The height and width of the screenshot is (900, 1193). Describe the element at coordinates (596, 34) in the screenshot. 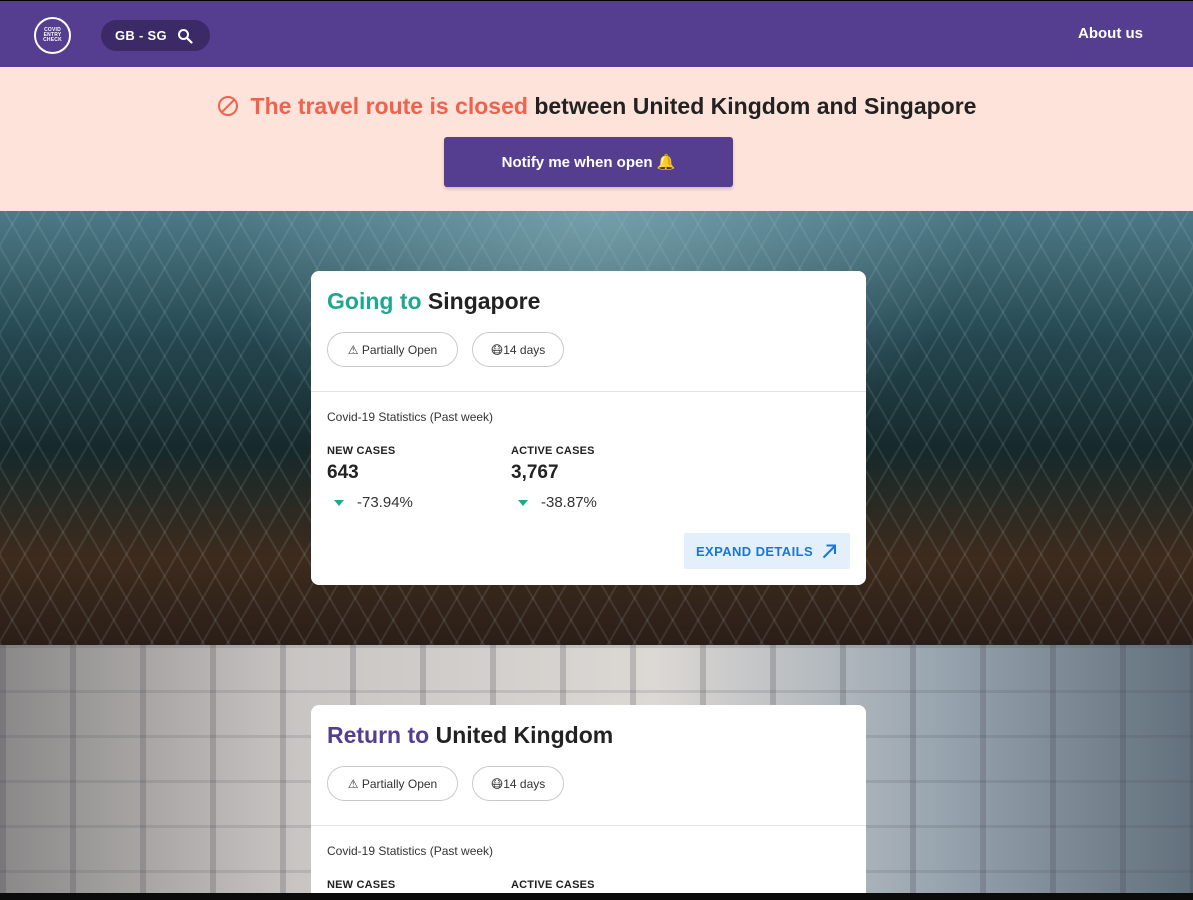

I see `top-navbar: COVID ENTRY CHECK GB - SG About us` at that location.